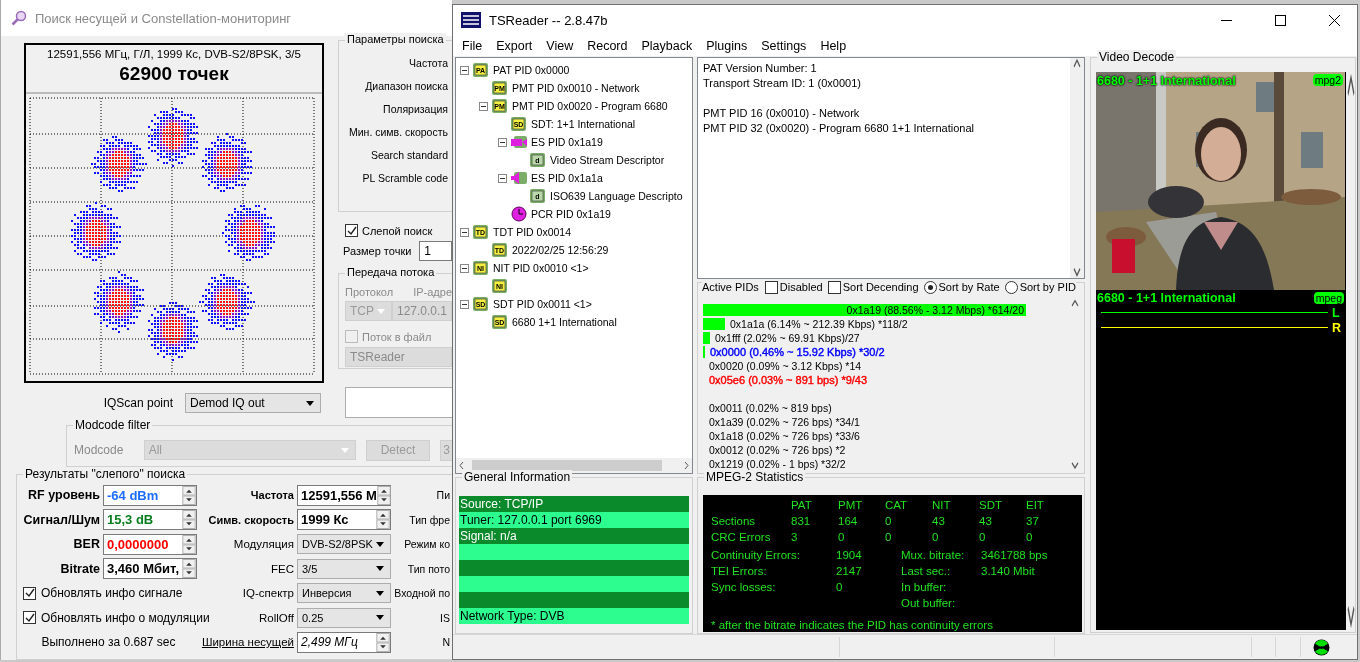  Describe the element at coordinates (247, 642) in the screenshot. I see `link: Ширина несущей` at that location.